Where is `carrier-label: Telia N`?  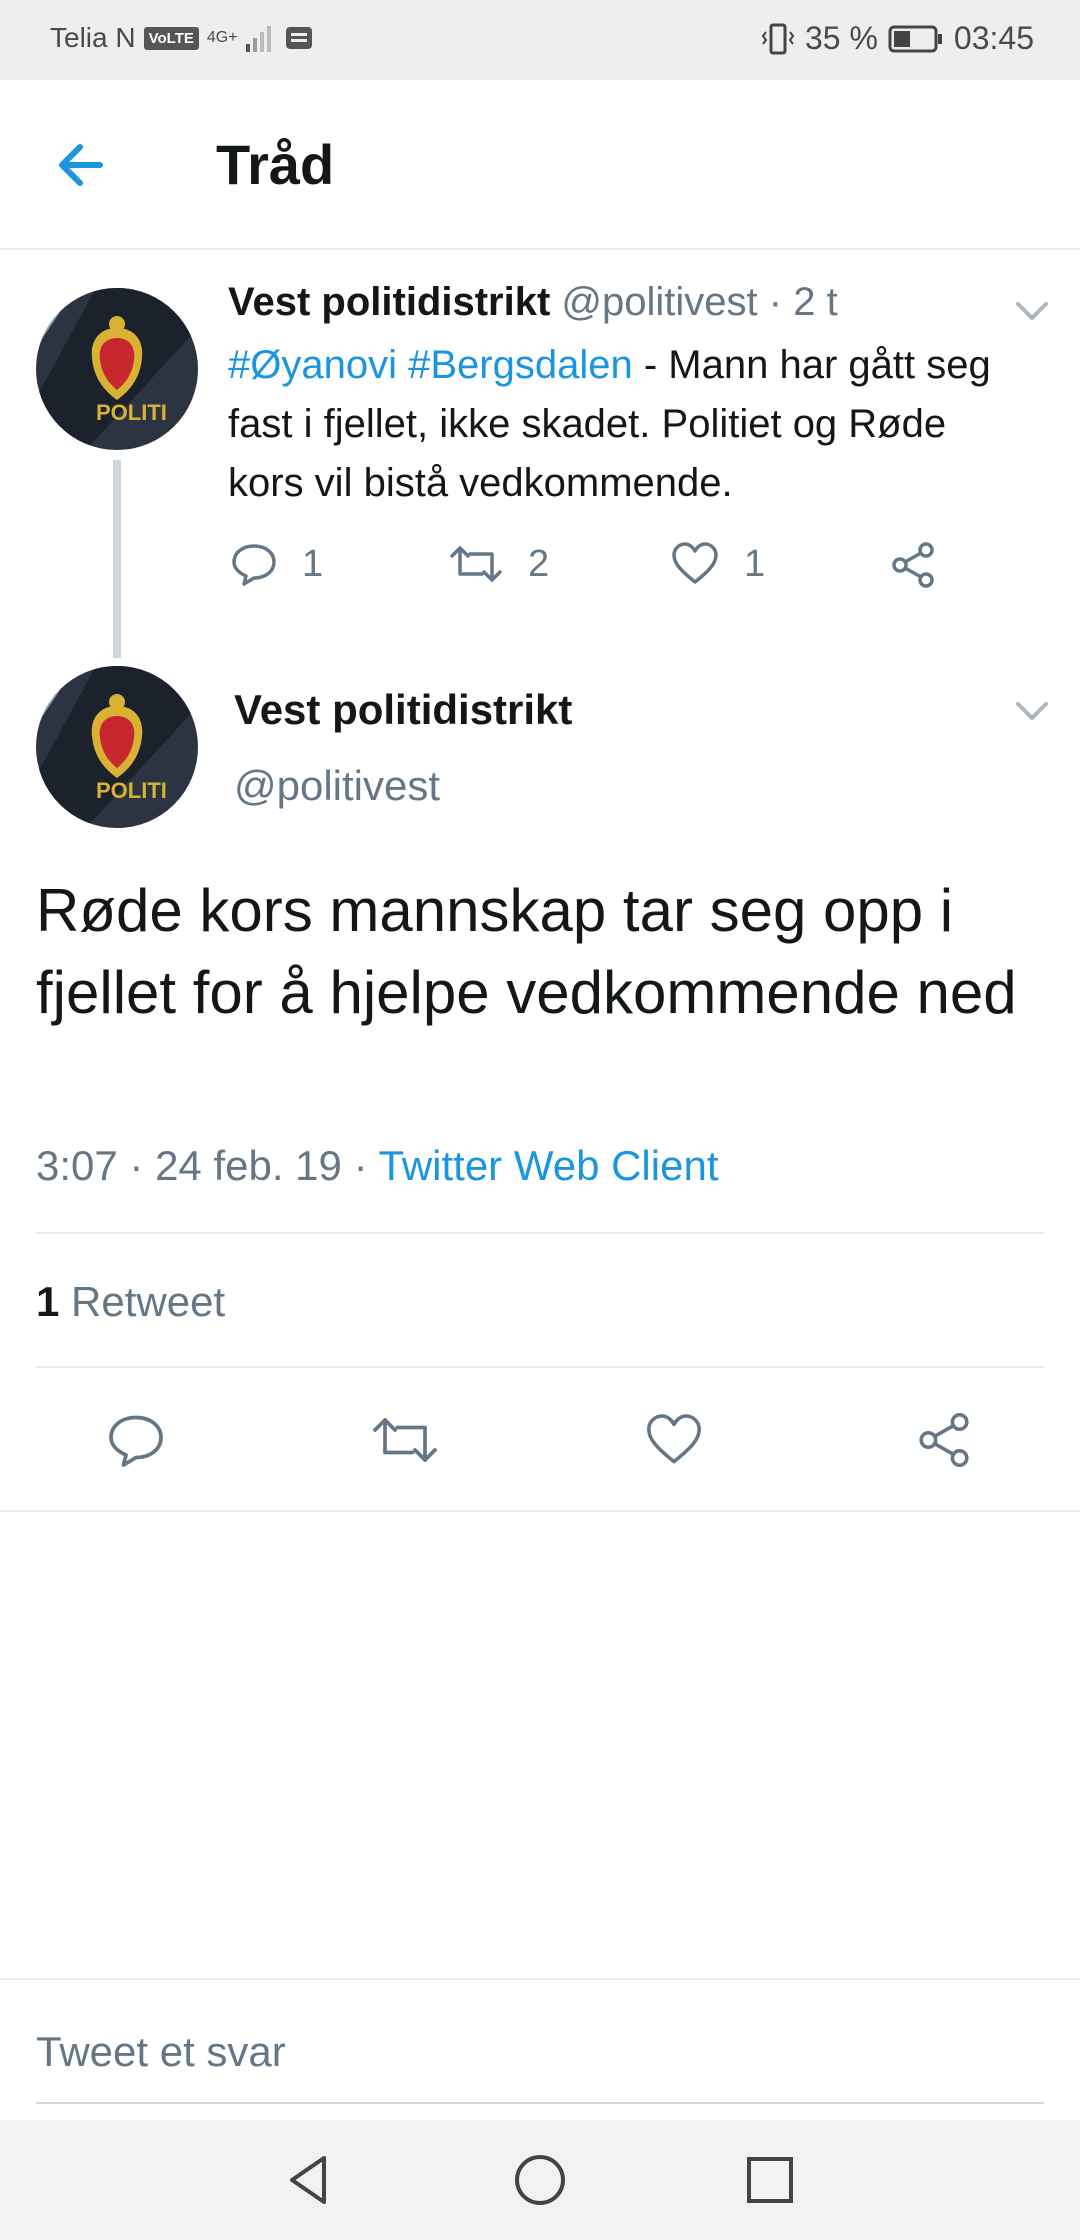 carrier-label: Telia N is located at coordinates (93, 37).